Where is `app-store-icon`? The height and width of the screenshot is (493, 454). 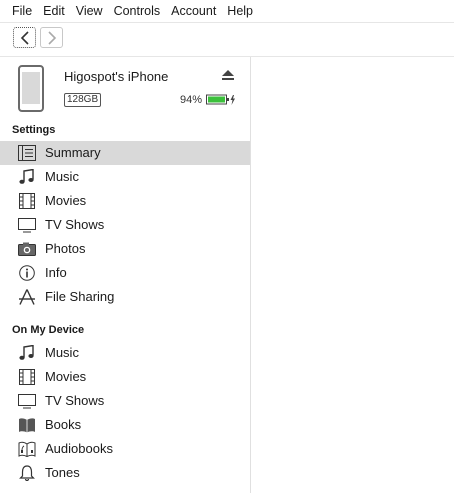 app-store-icon is located at coordinates (27, 297).